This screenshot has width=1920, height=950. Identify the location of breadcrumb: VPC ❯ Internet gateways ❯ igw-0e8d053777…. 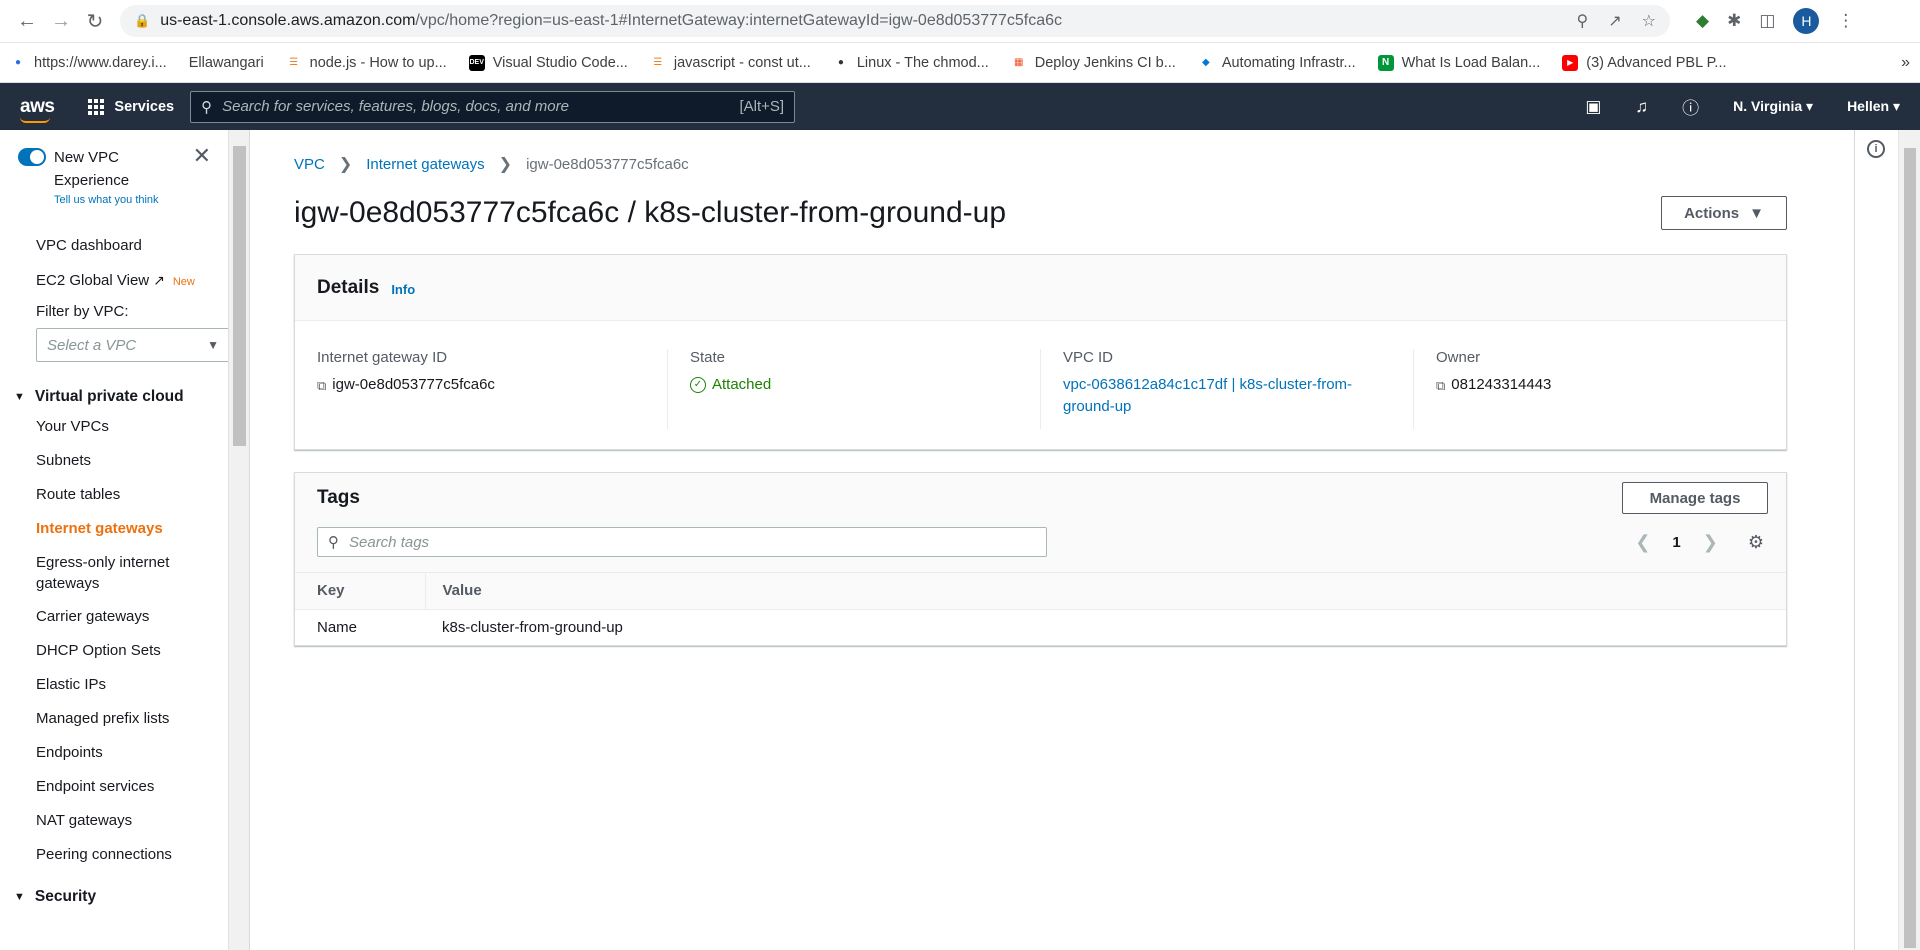
(1040, 164).